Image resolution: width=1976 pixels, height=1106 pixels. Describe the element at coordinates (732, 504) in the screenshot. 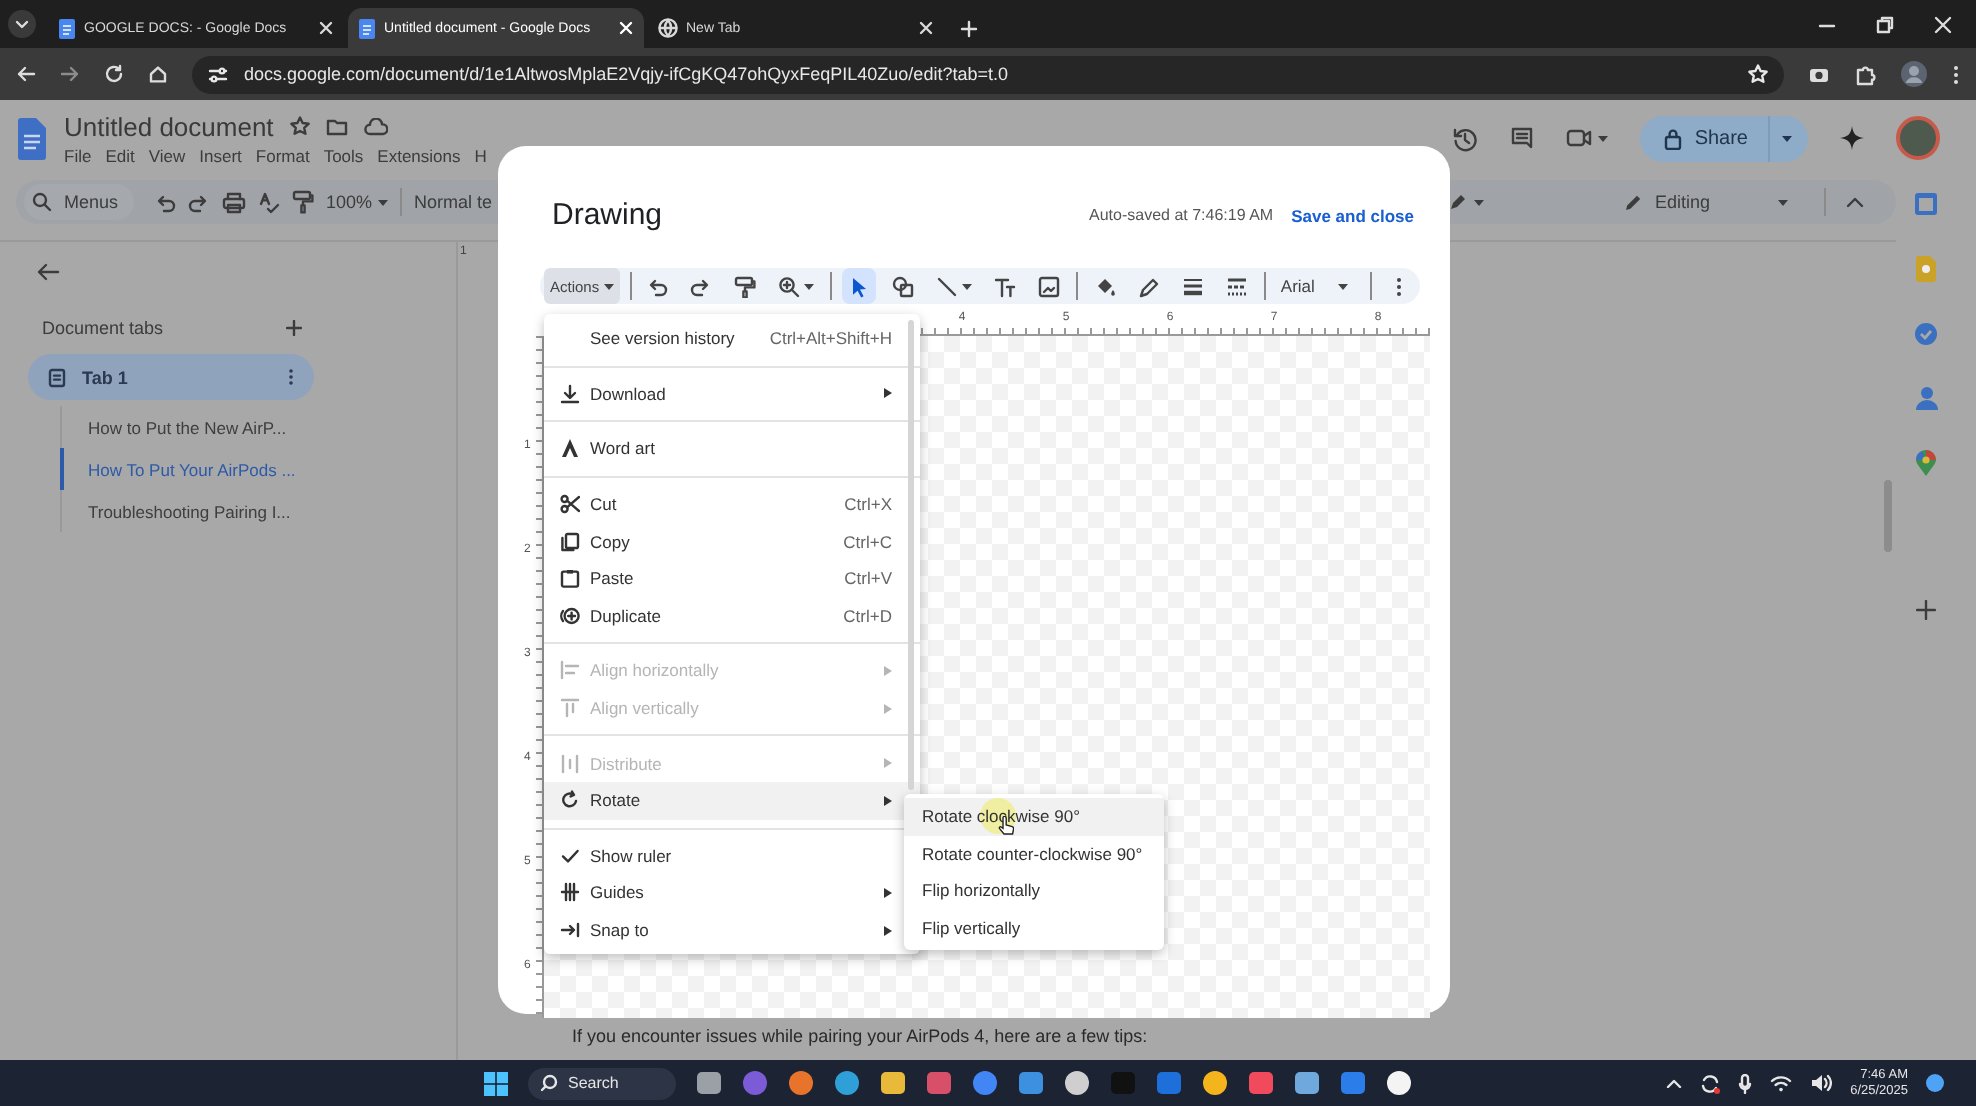

I see `menu-item: Cut Ctrl+X` at that location.